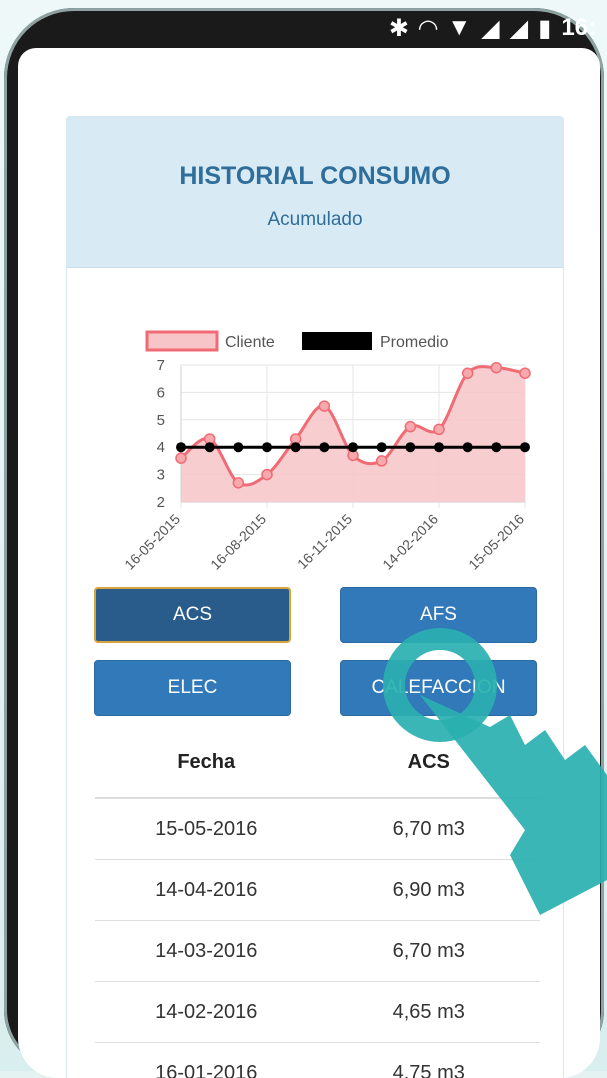 This screenshot has height=1078, width=607. Describe the element at coordinates (161, 475) in the screenshot. I see `y-tick-label: 3` at that location.